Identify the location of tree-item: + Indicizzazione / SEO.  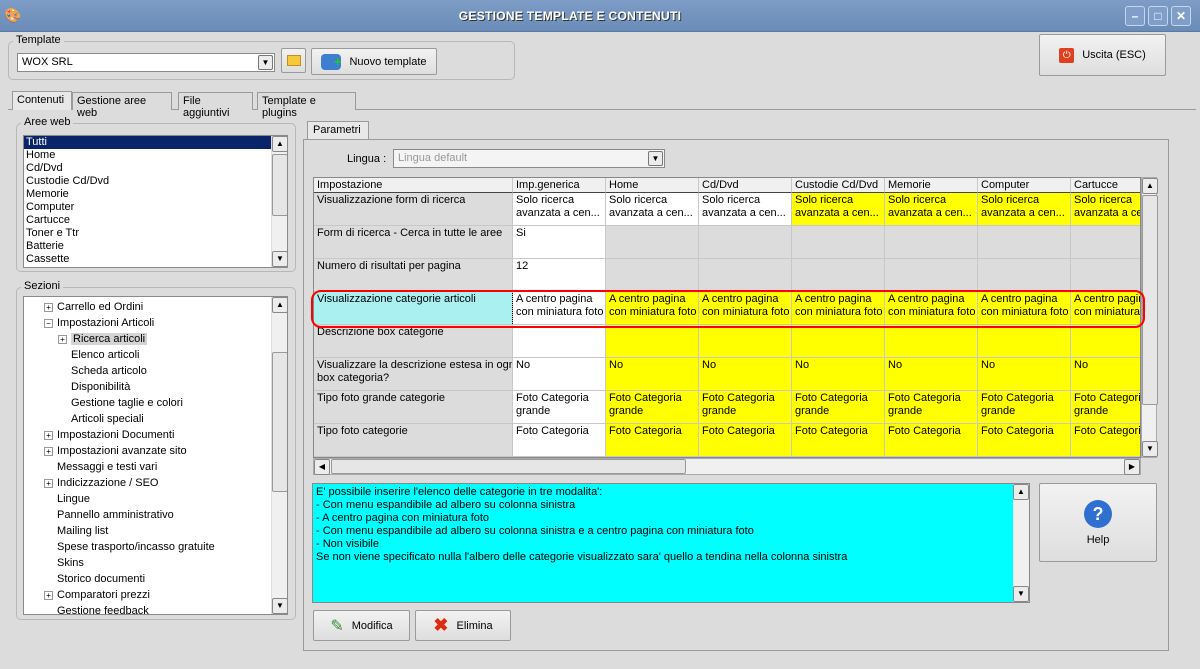
(101, 483).